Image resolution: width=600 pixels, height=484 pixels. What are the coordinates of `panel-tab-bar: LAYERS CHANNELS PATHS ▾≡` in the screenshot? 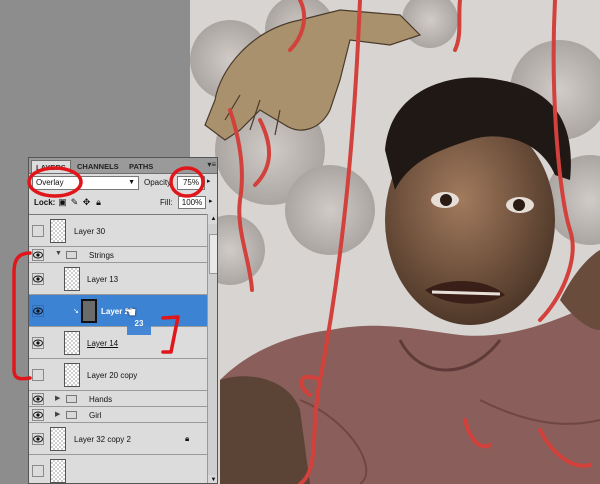 It's located at (123, 166).